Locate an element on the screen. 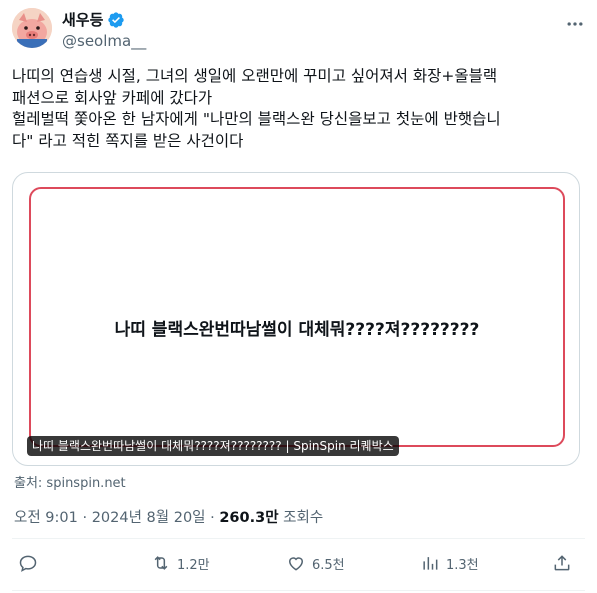  tweet-time: 오전 9:01 is located at coordinates (46, 518).